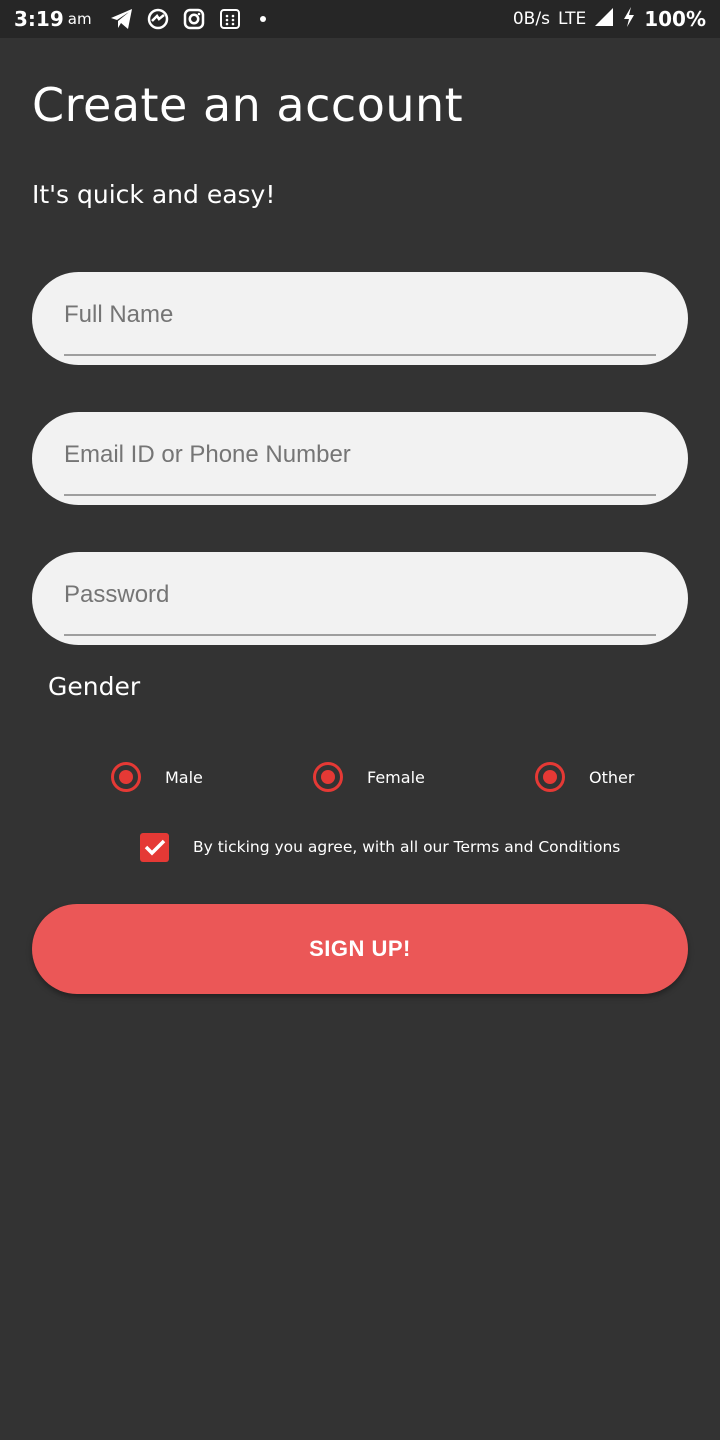 The image size is (720, 1440). Describe the element at coordinates (360, 949) in the screenshot. I see `sign-up-button: SIGN UP!` at that location.